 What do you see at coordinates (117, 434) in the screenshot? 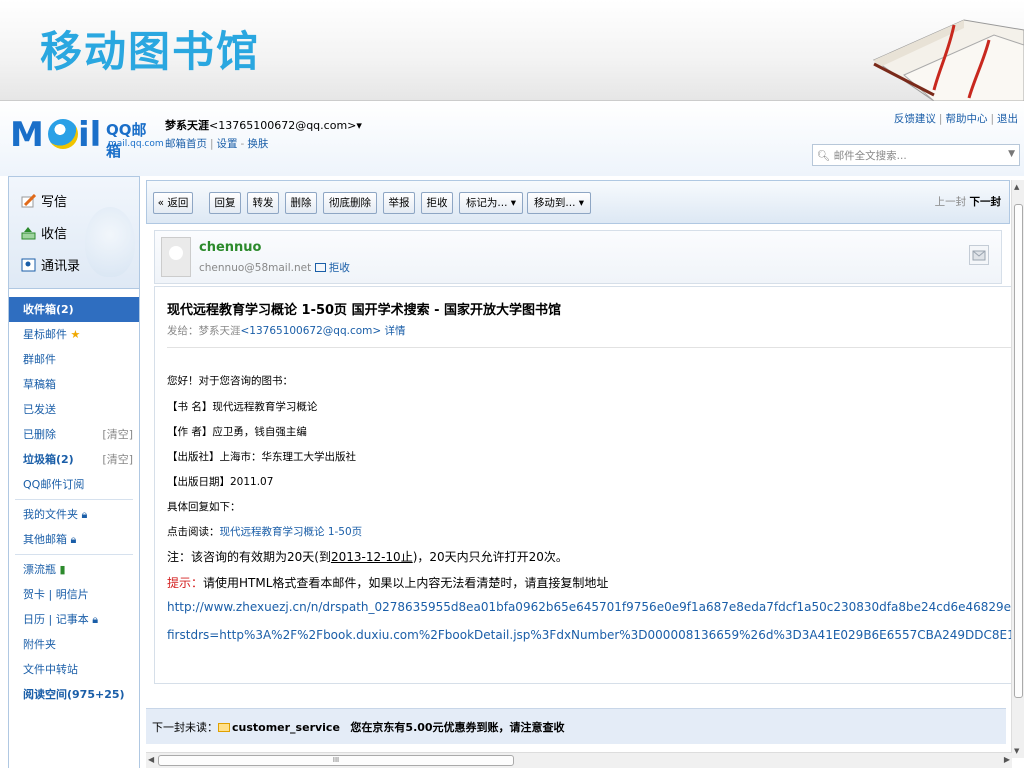
I see `empty-deleted-link: [清空]` at bounding box center [117, 434].